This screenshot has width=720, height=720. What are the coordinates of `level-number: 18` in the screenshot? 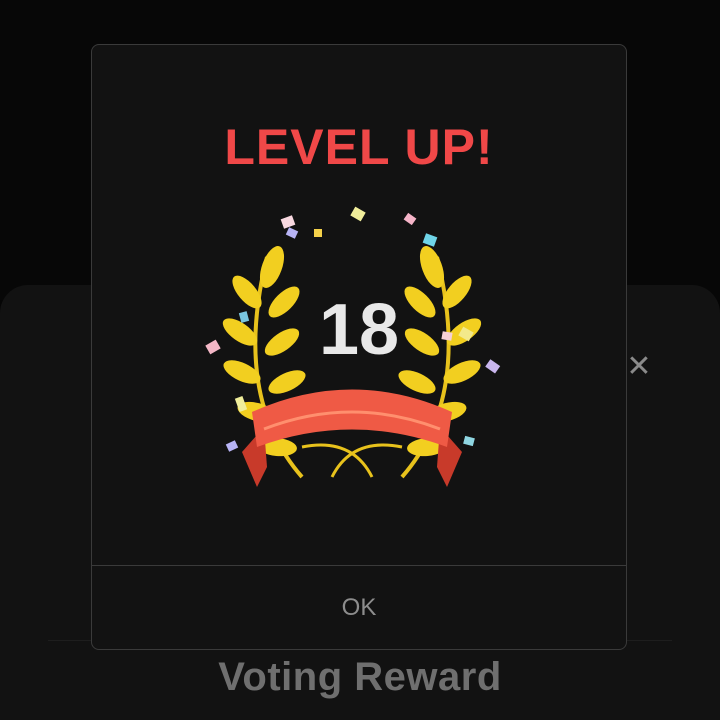 It's located at (359, 330).